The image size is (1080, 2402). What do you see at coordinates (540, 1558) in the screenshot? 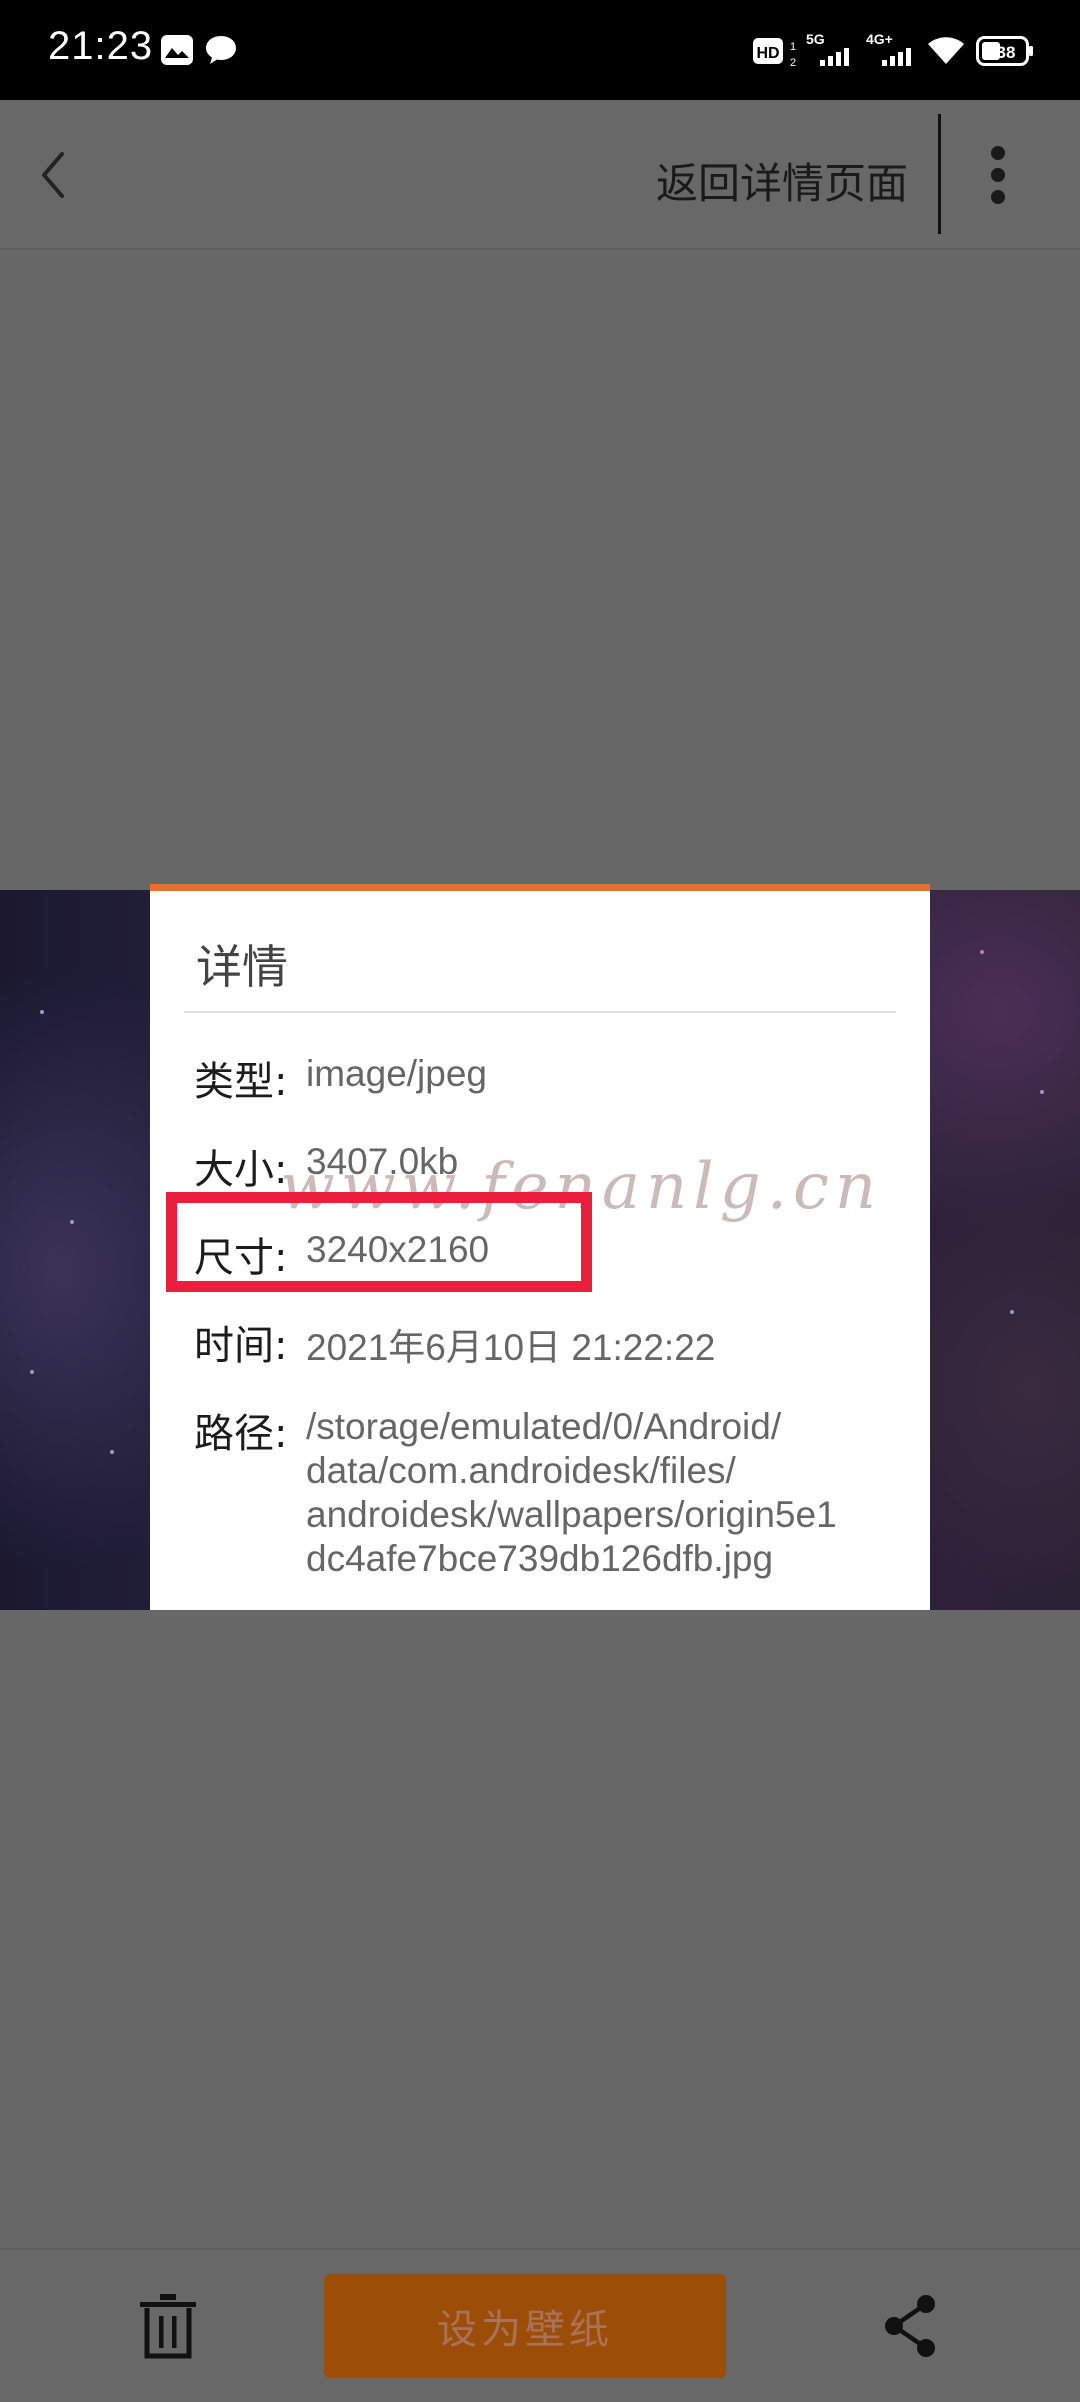
I see `path-line: dc4afe7bce739db126dfb.jpg` at bounding box center [540, 1558].